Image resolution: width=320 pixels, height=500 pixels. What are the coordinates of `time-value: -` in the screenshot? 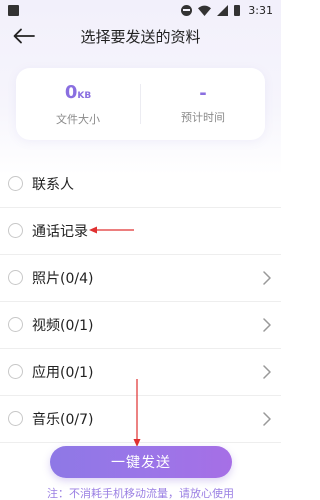 It's located at (203, 93).